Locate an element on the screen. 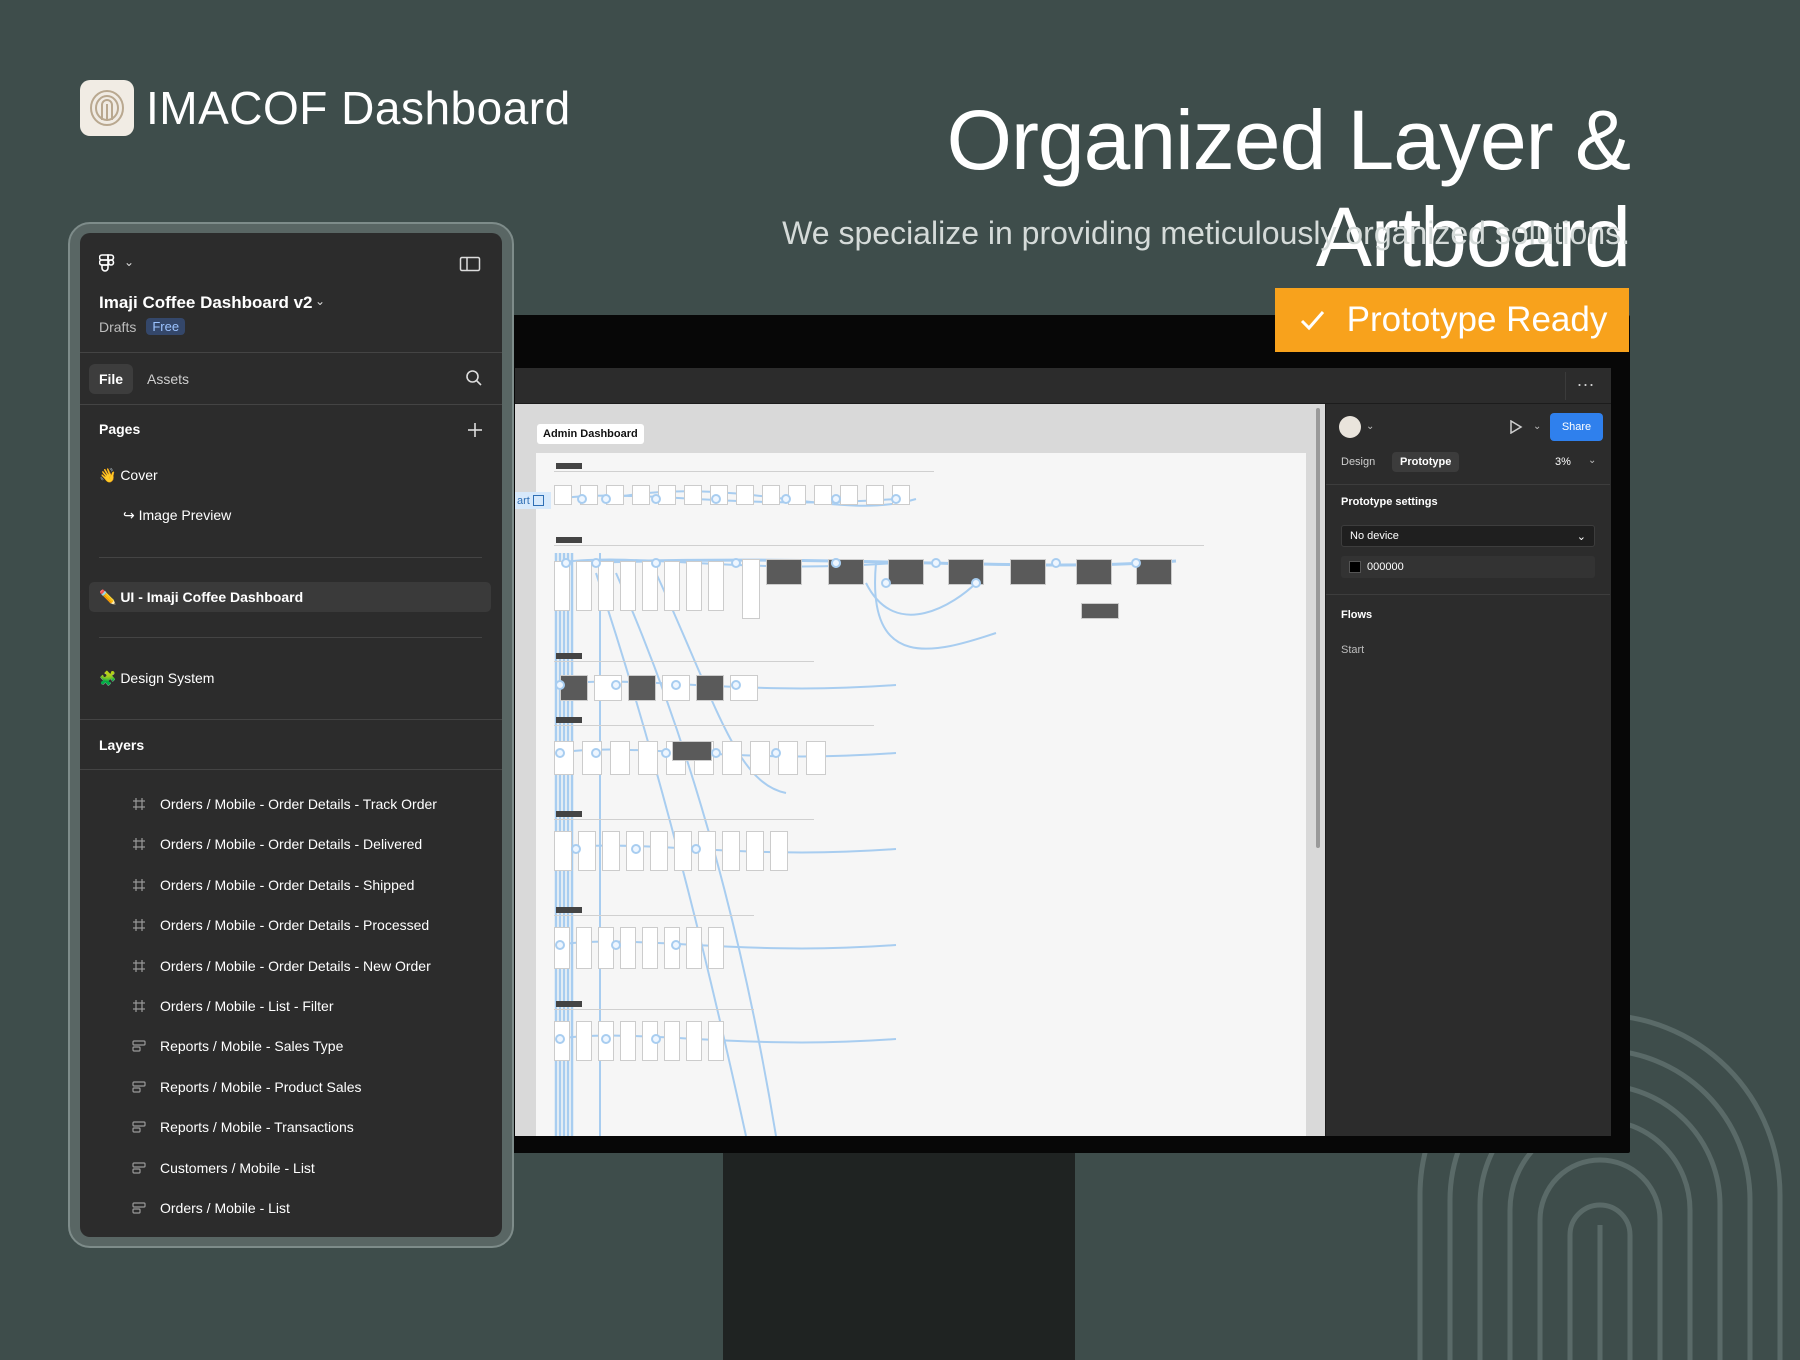 Image resolution: width=1800 pixels, height=1360 pixels. search-icon is located at coordinates (474, 378).